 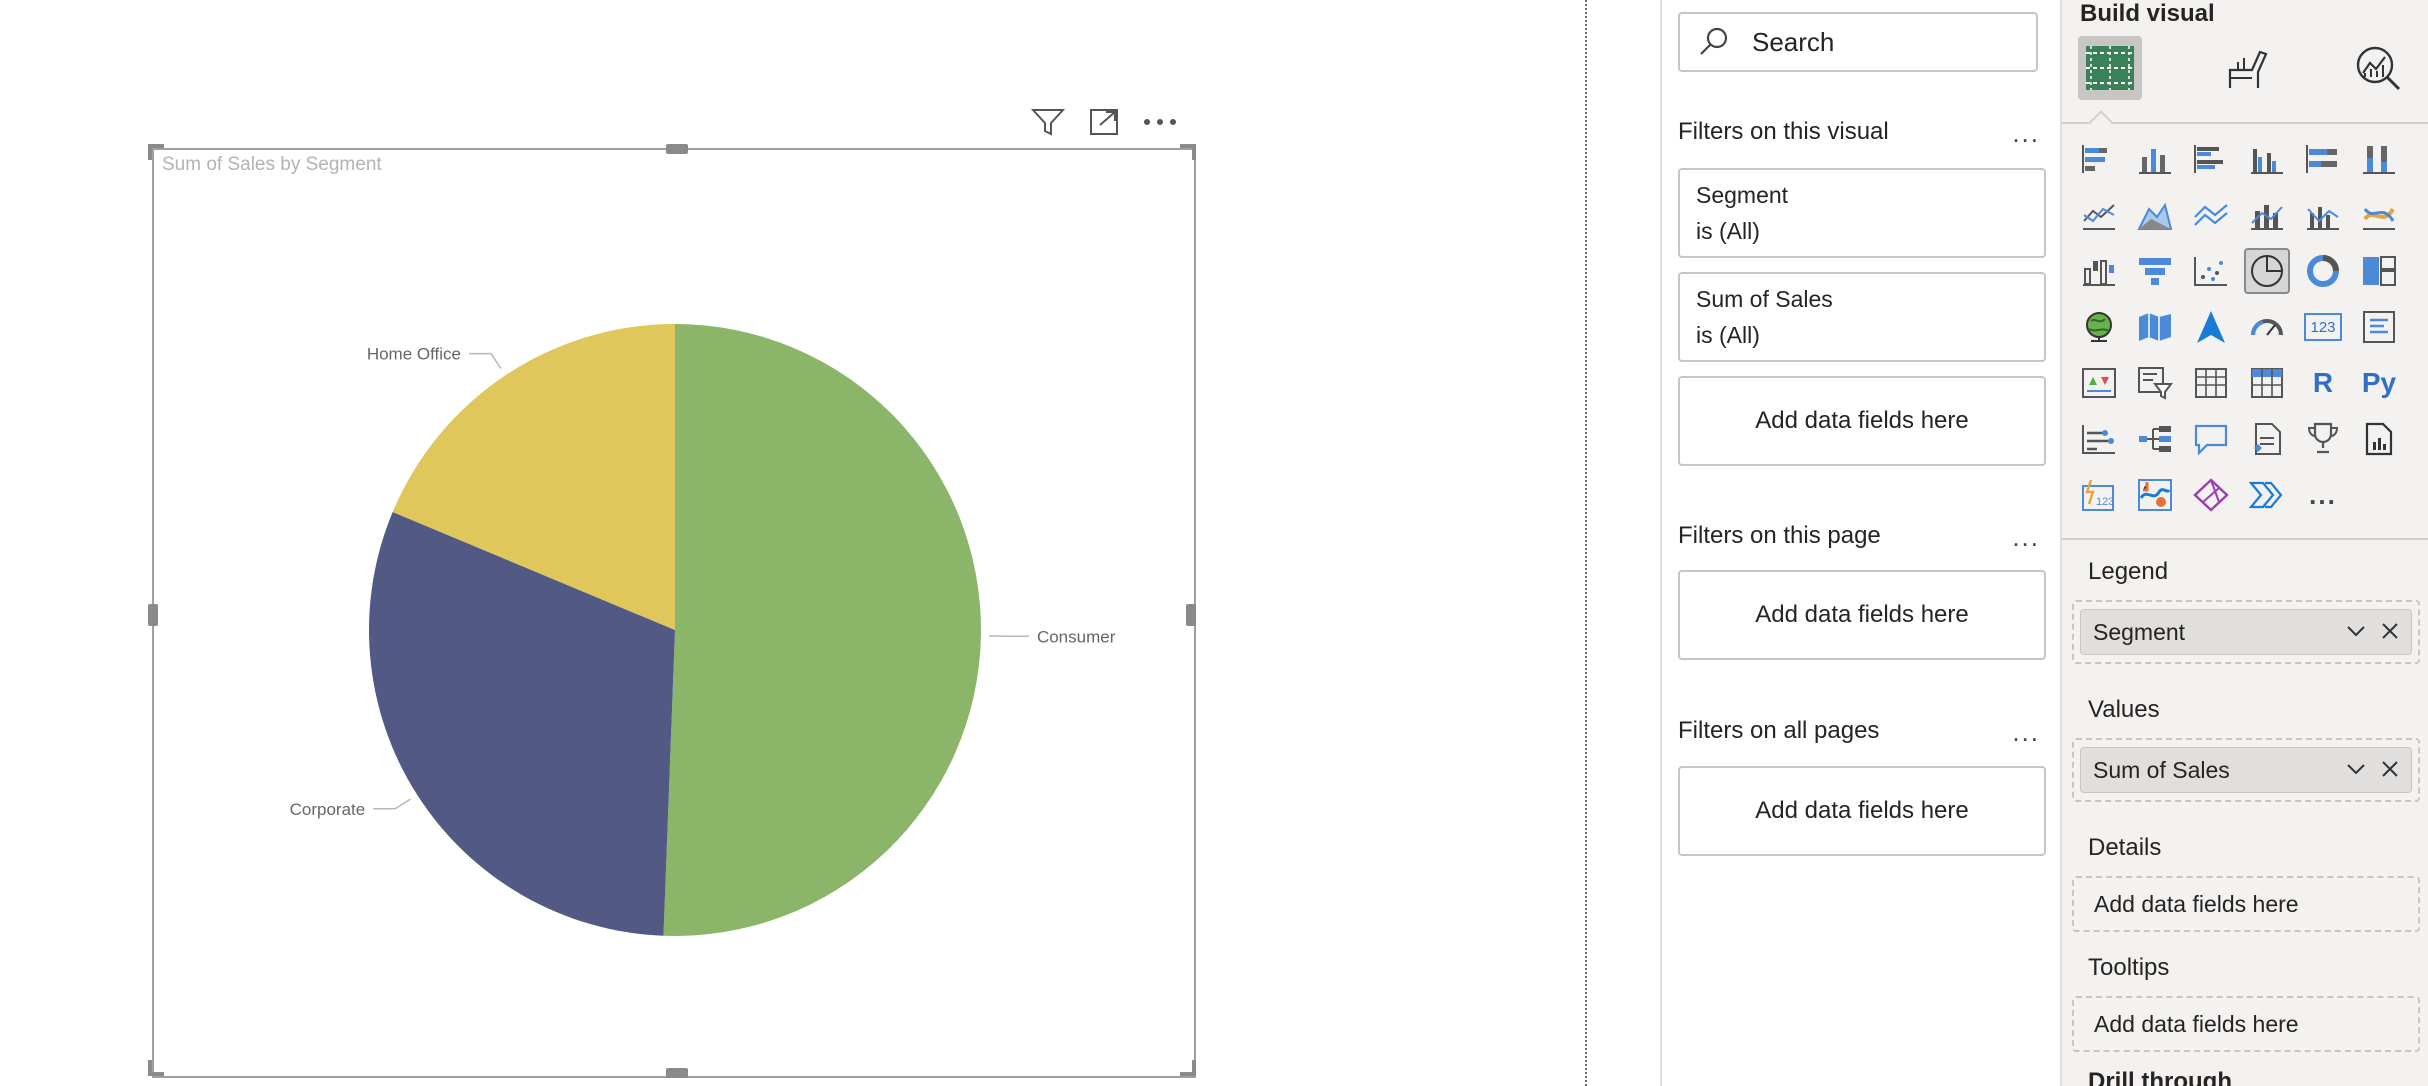 What do you see at coordinates (2379, 327) in the screenshot?
I see `multi-row-card-icon` at bounding box center [2379, 327].